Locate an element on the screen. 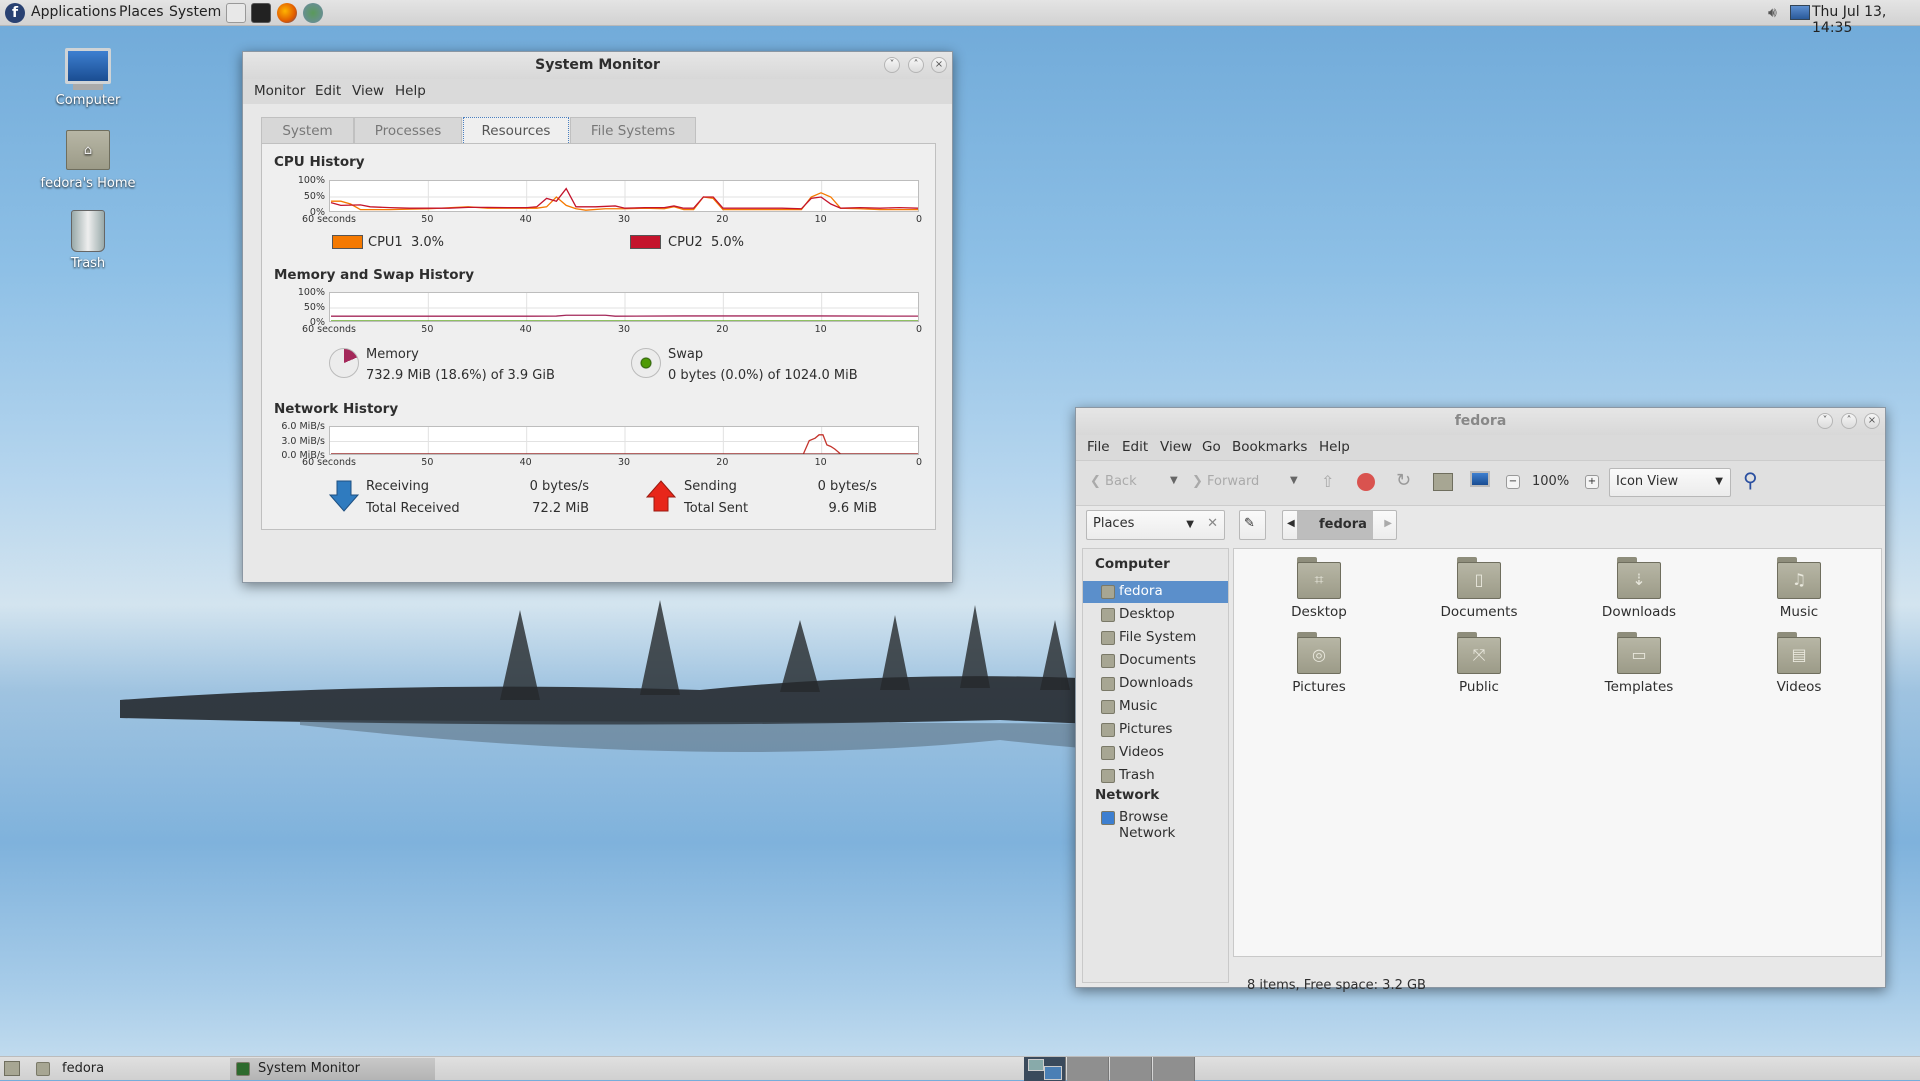 Image resolution: width=1920 pixels, height=1081 pixels. menu-monitor: Monitor is located at coordinates (279, 91).